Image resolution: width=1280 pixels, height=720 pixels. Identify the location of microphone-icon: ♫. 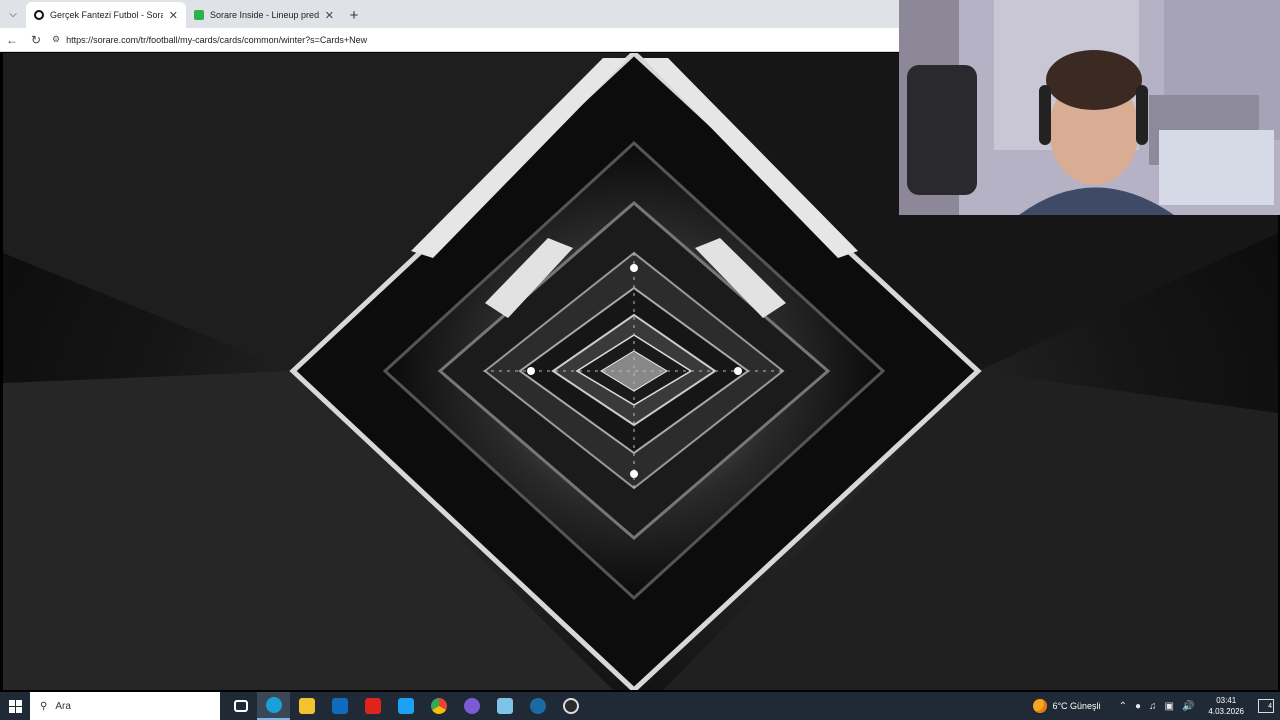
(1153, 706).